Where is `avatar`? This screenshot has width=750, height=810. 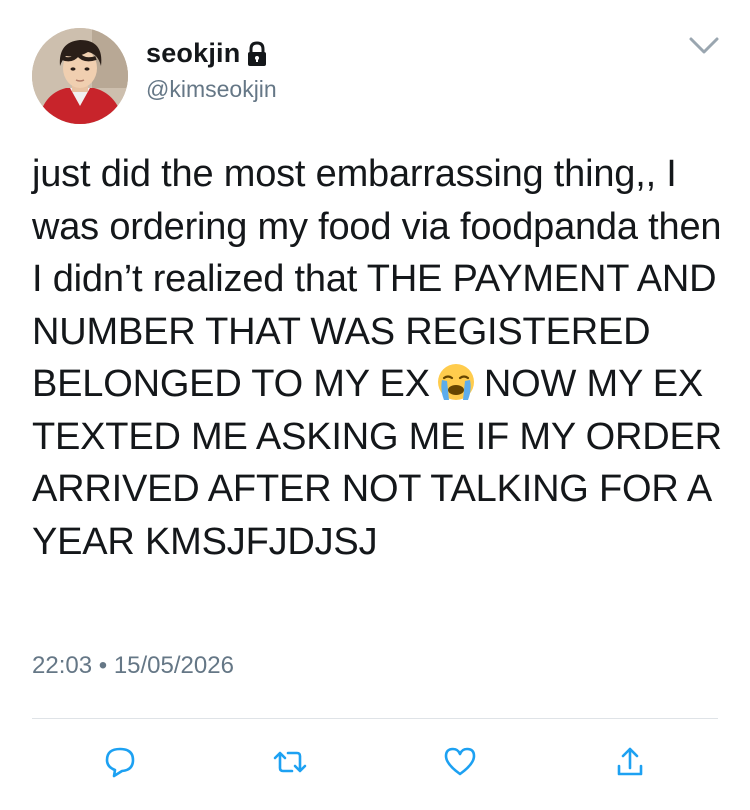
avatar is located at coordinates (80, 76).